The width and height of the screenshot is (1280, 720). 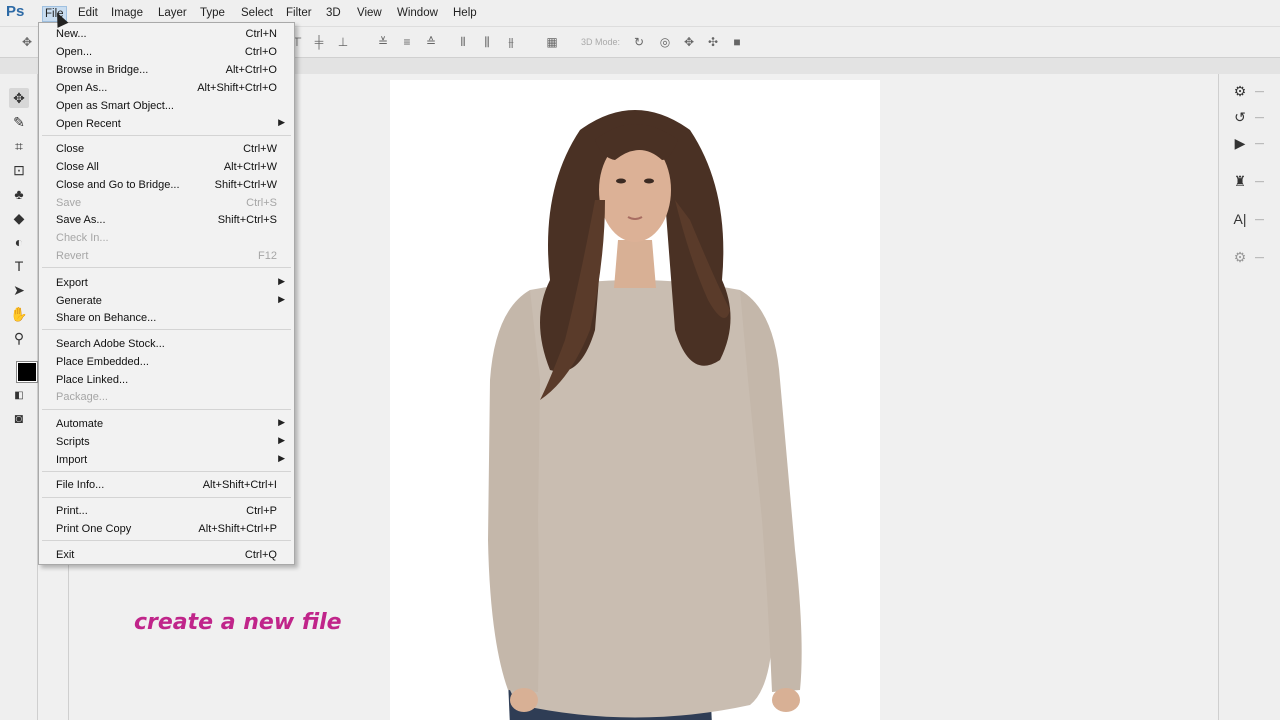 I want to click on distribute-left-icon: ⫴, so click(x=463, y=42).